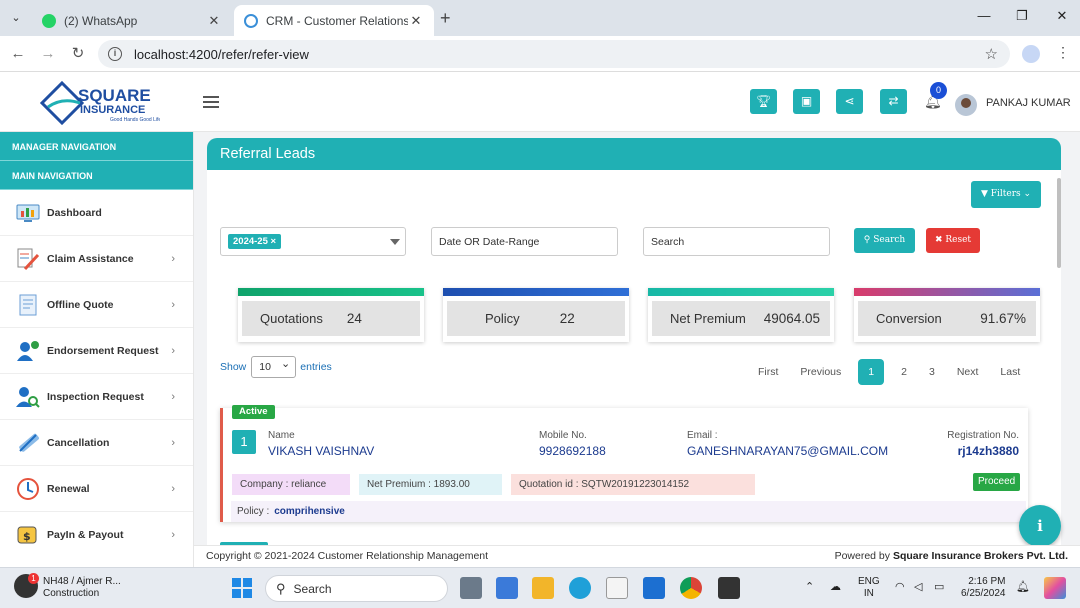 The image size is (1080, 608). I want to click on filters-button: ▼ Filters ⌄, so click(1006, 194).